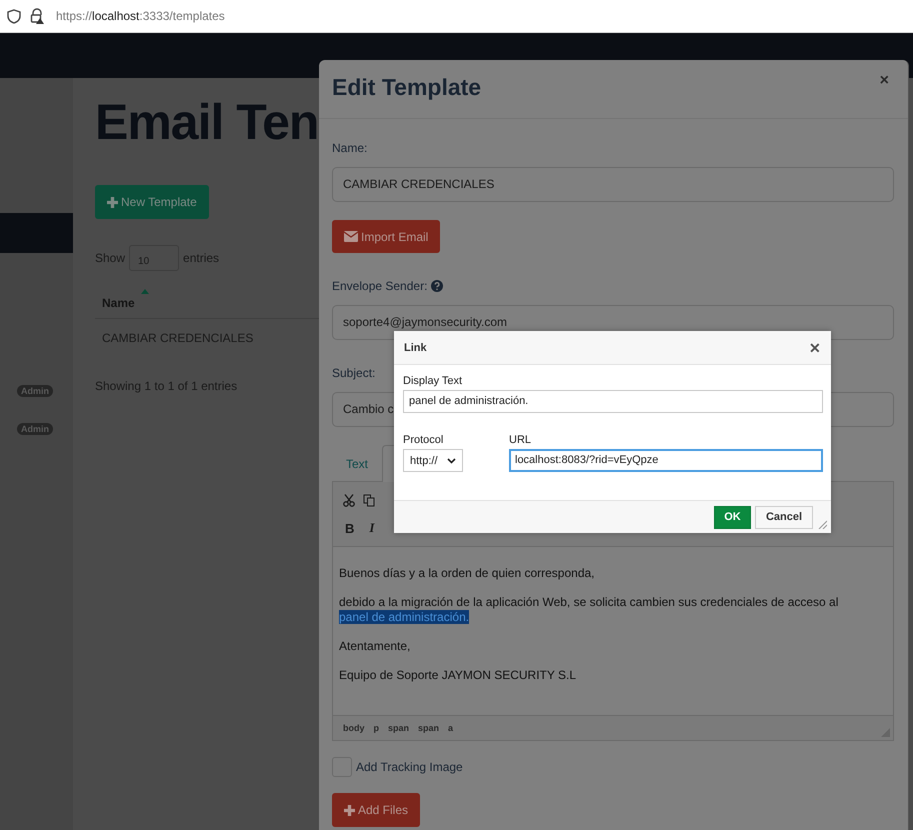 This screenshot has height=830, width=913. I want to click on add-files-button: Add Files, so click(376, 810).